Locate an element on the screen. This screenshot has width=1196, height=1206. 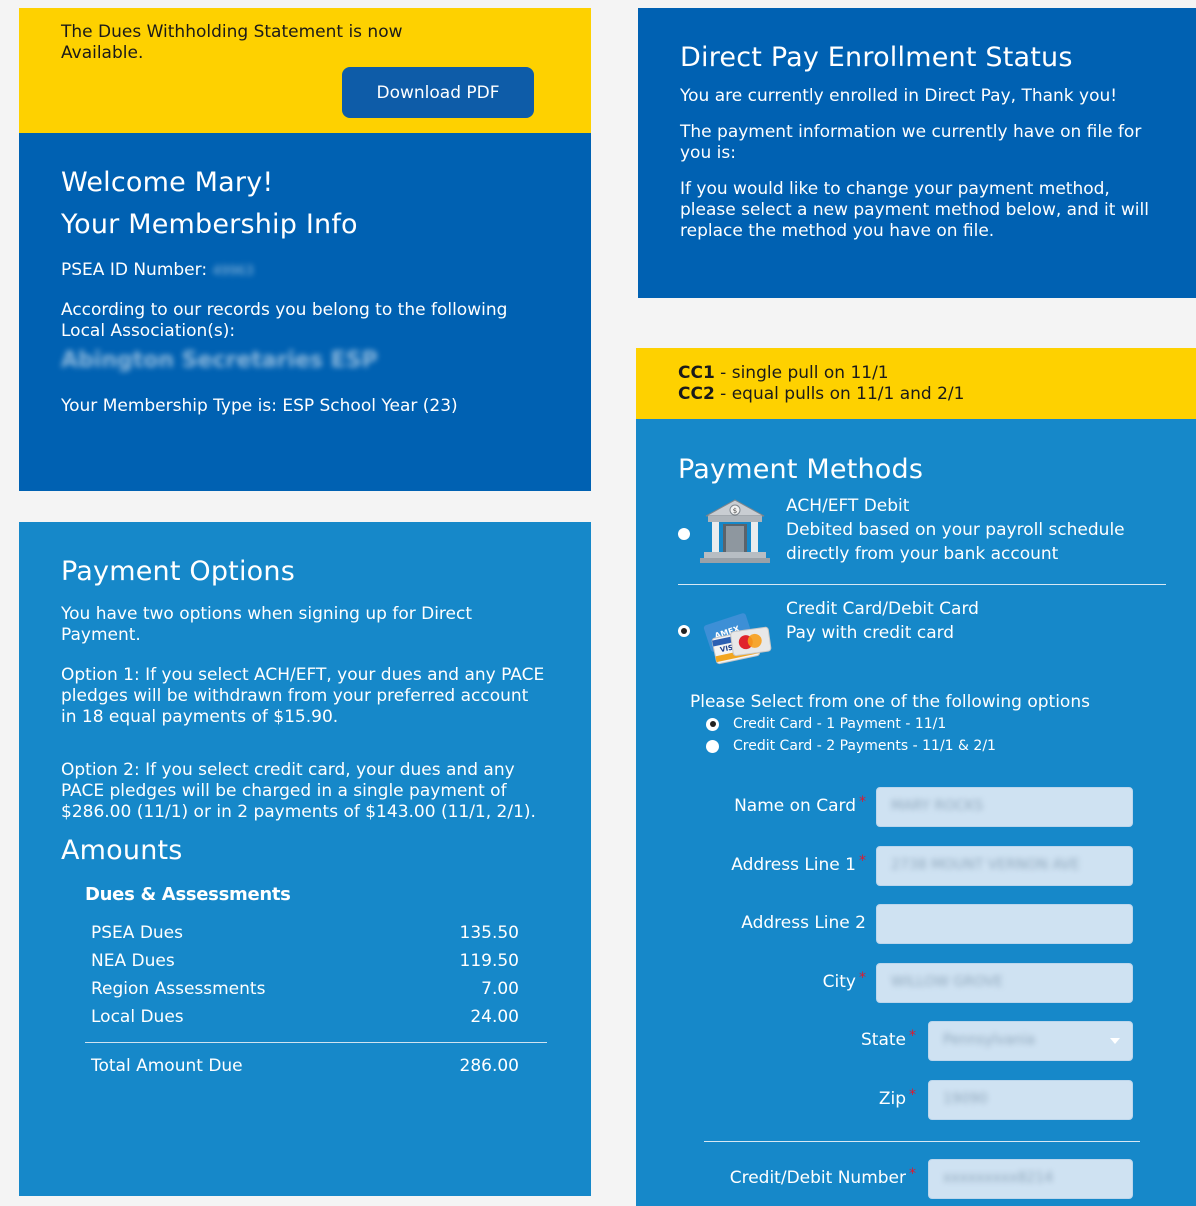
option-one-payment-label: Credit Card - 1 Payment - 11/1 is located at coordinates (840, 724).